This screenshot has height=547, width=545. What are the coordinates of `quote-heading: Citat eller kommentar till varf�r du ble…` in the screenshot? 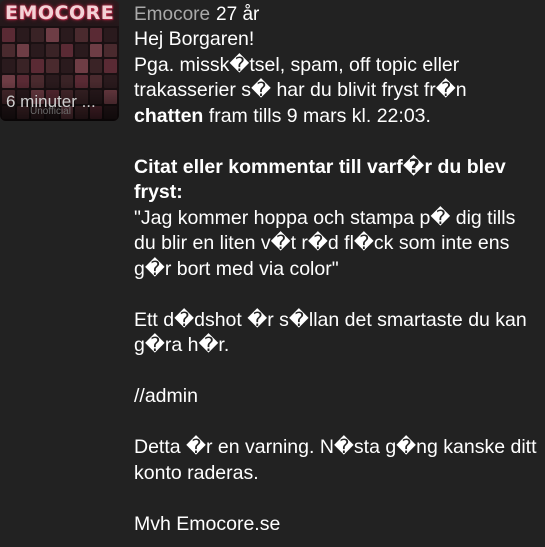 It's located at (320, 179).